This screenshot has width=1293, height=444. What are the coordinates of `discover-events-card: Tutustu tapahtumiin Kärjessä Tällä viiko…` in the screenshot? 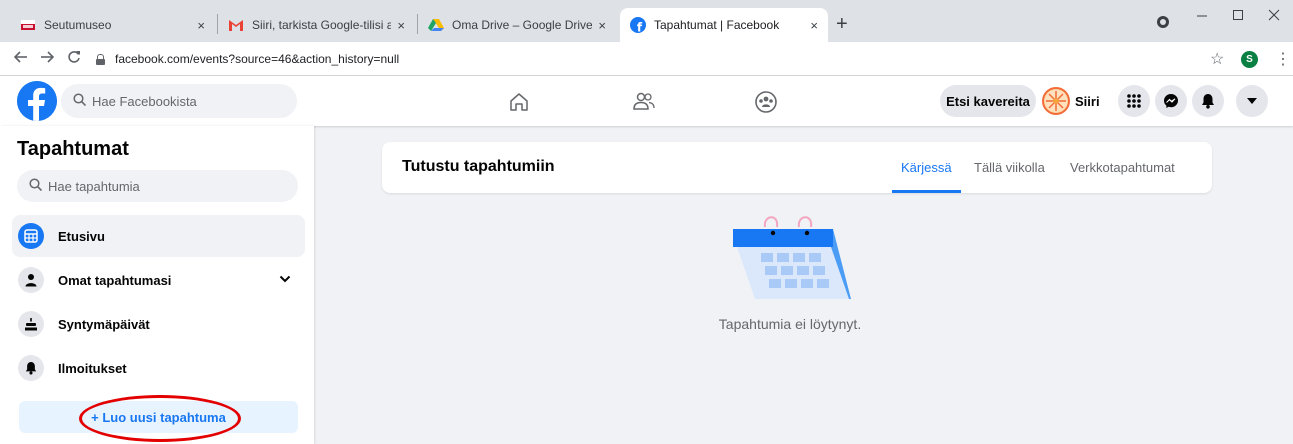 It's located at (797, 167).